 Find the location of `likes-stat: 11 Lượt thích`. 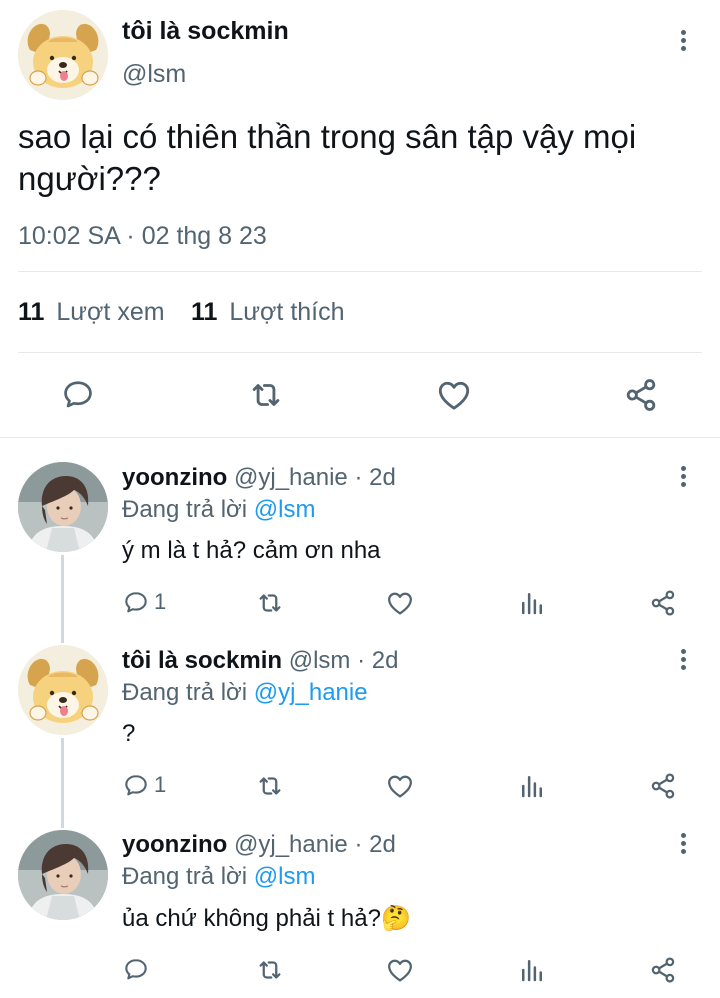

likes-stat: 11 Lượt thích is located at coordinates (268, 312).